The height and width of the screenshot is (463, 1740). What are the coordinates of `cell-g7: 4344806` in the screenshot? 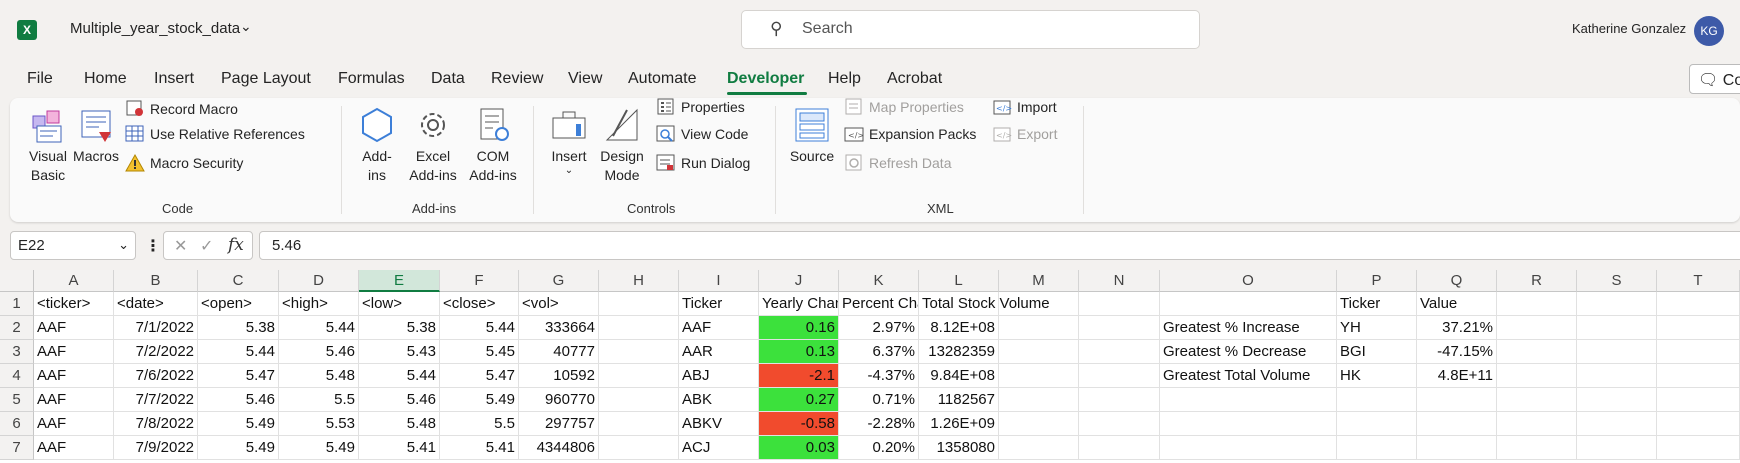 It's located at (559, 448).